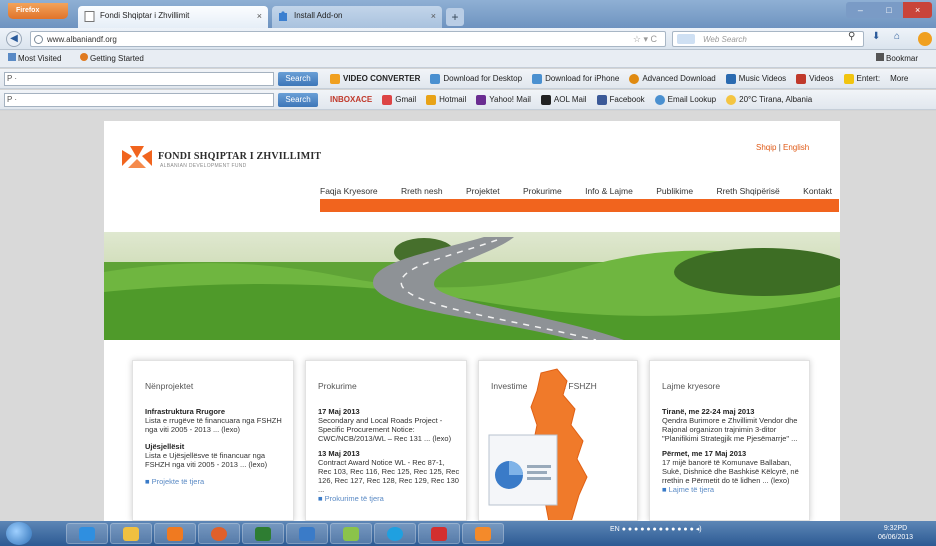 This screenshot has width=936, height=546. I want to click on back-button: ◀, so click(14, 39).